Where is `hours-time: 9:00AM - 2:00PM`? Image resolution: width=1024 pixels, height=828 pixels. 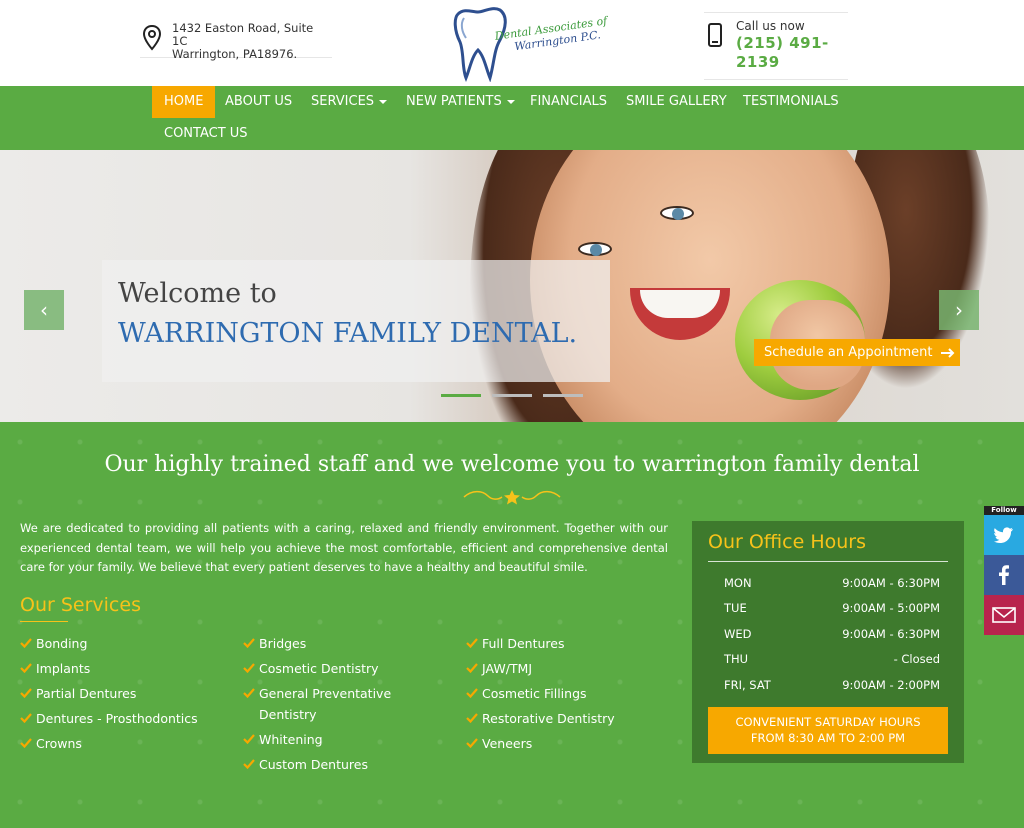
hours-time: 9:00AM - 2:00PM is located at coordinates (891, 685).